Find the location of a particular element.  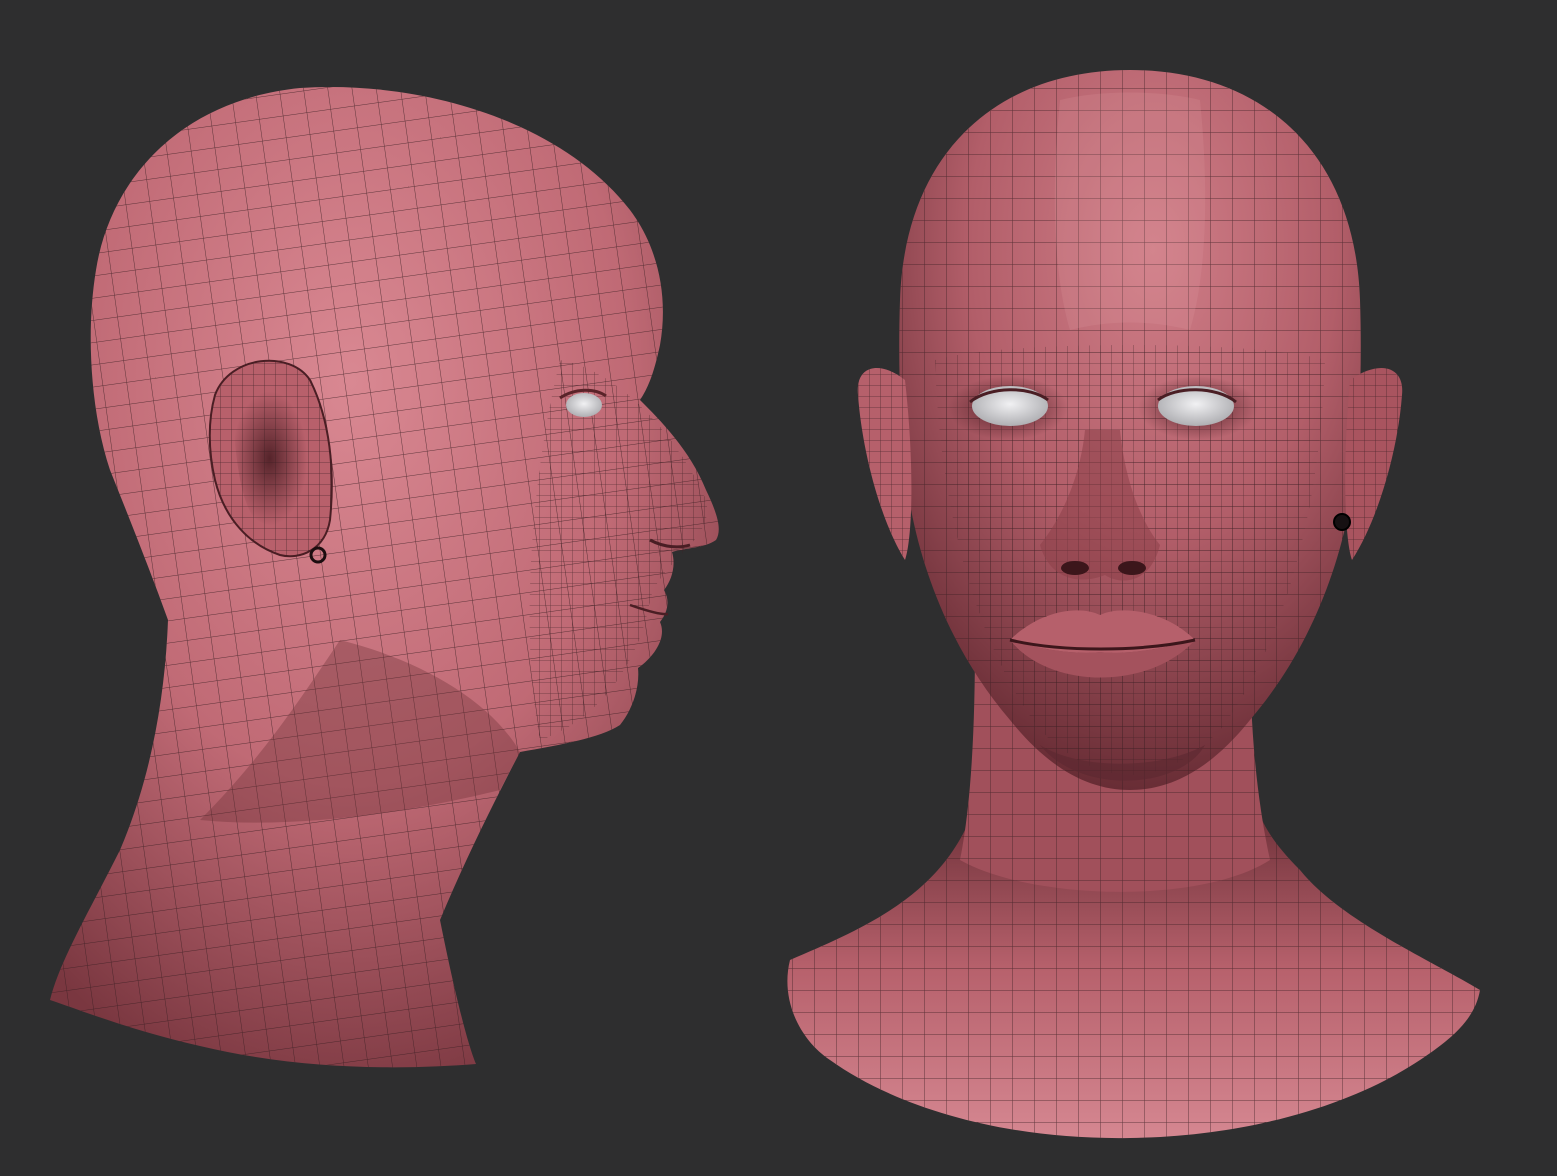

front-right-eye is located at coordinates (1196, 406).